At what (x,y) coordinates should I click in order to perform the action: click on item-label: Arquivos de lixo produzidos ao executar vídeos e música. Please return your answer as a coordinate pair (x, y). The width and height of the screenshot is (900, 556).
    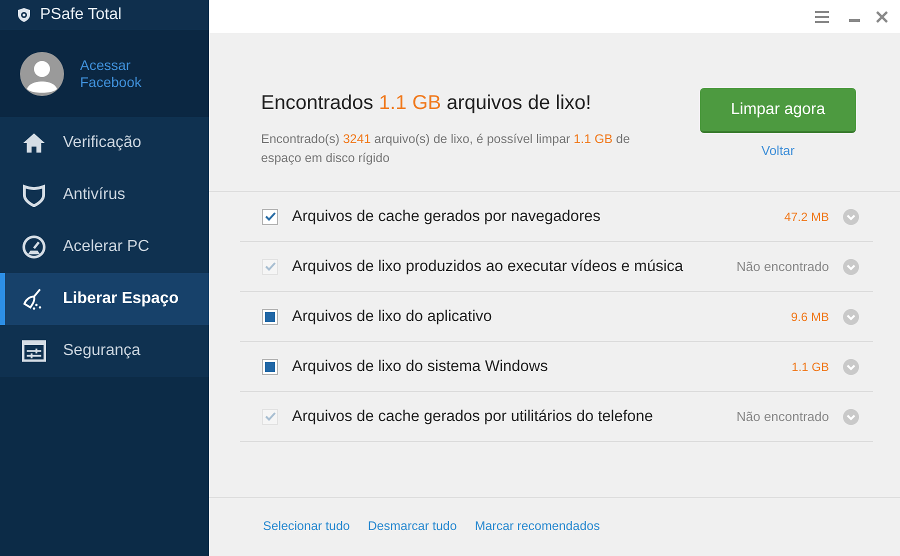
    Looking at the image, I should click on (488, 266).